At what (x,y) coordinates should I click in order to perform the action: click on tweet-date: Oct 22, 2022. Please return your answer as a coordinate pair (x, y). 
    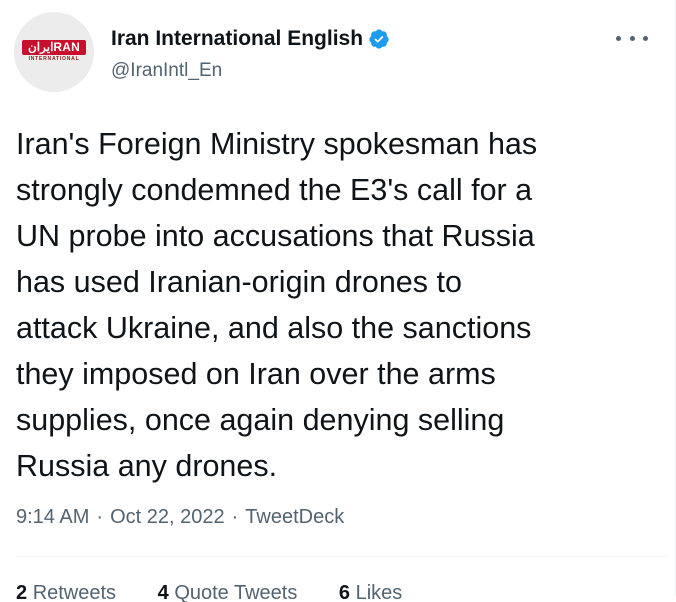
    Looking at the image, I should click on (167, 517).